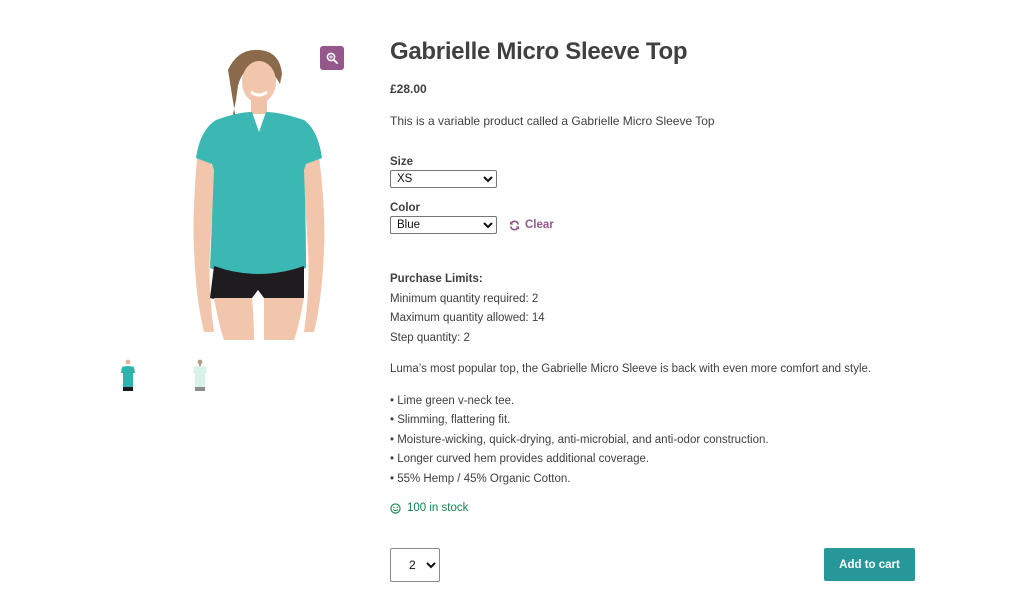 Image resolution: width=1024 pixels, height=600 pixels. What do you see at coordinates (452, 400) in the screenshot?
I see `feature-item: • Lime green v-neck tee.` at bounding box center [452, 400].